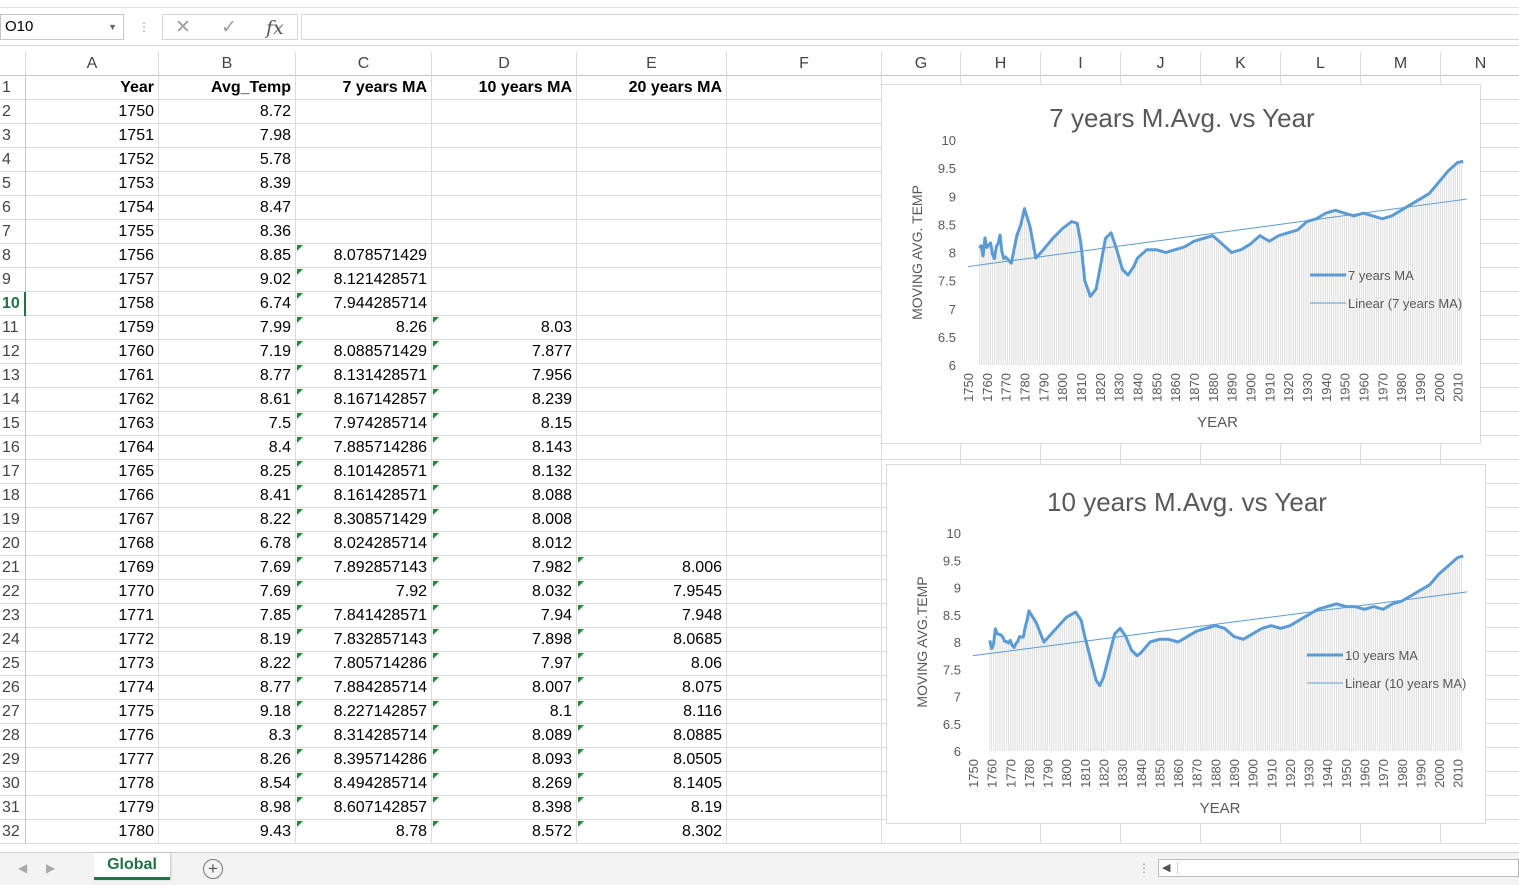 Image resolution: width=1519 pixels, height=885 pixels. I want to click on cell-f29, so click(804, 760).